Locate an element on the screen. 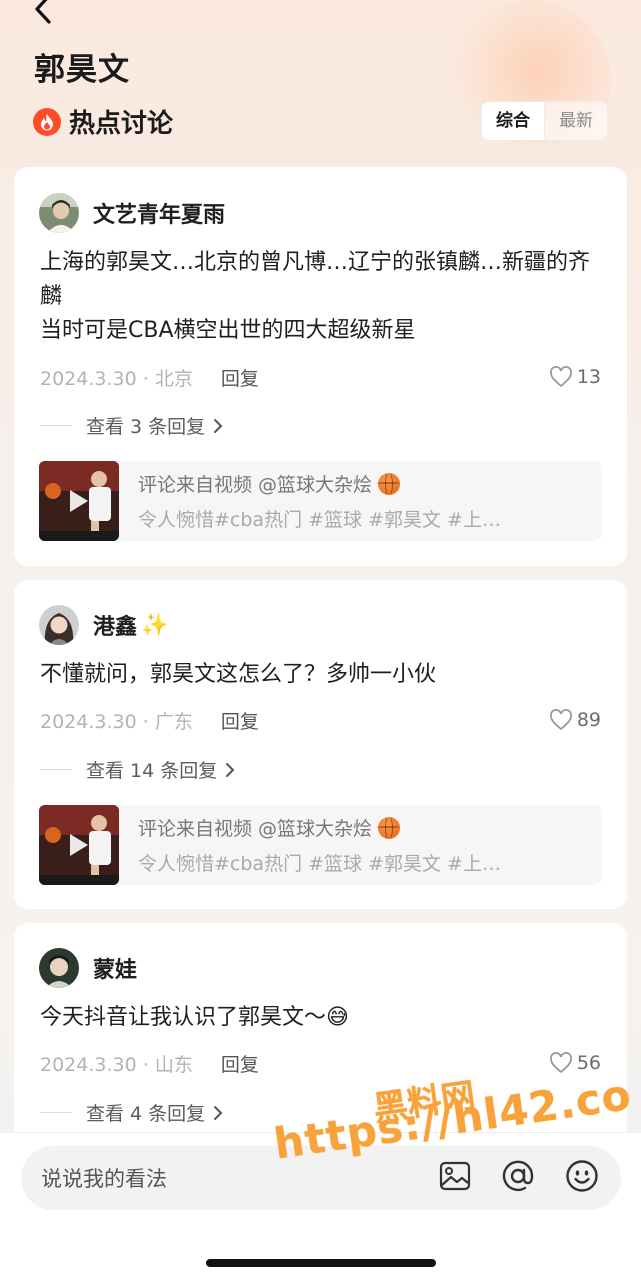  sort-tab-latest: 最新 is located at coordinates (576, 121).